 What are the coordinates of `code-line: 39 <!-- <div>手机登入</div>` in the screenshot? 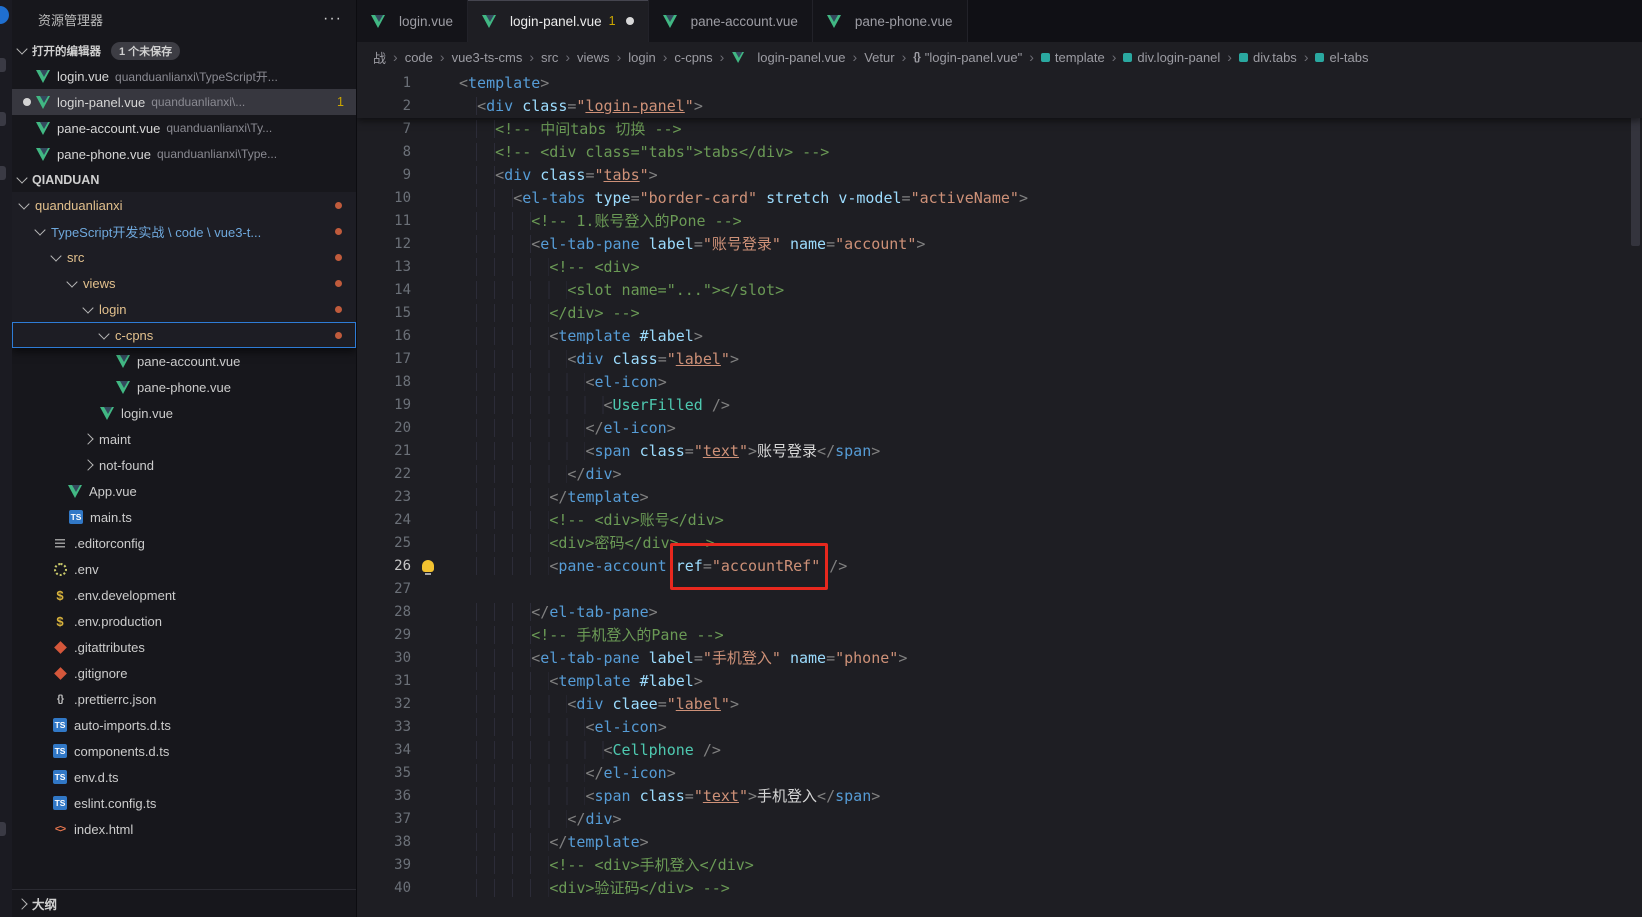 It's located at (999, 865).